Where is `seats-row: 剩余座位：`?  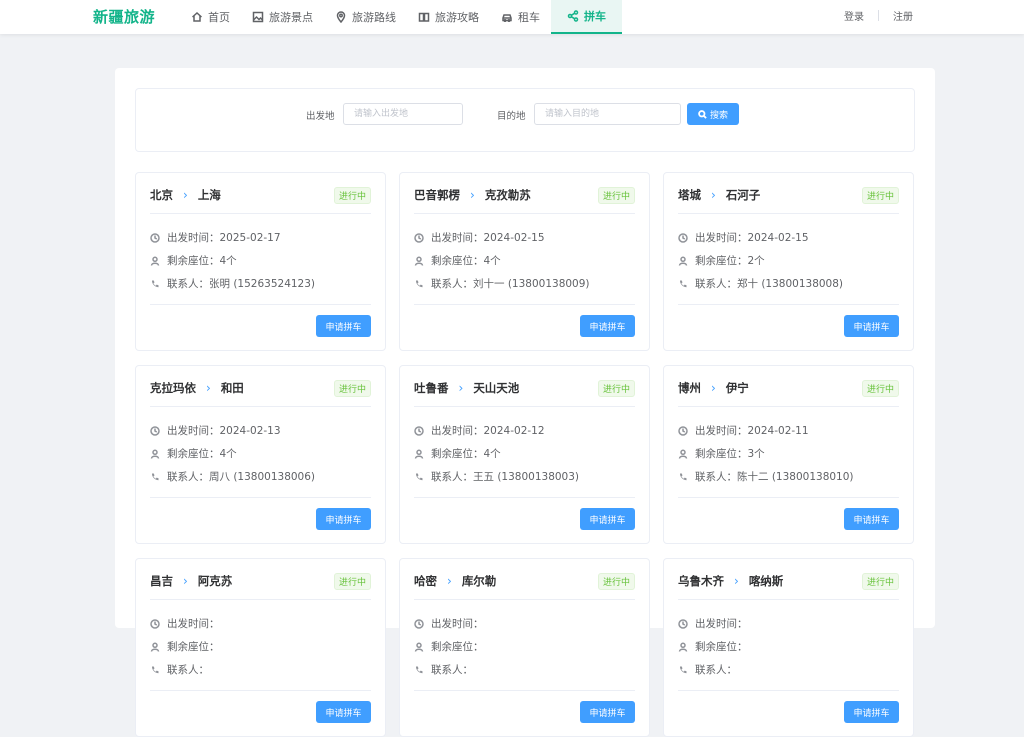
seats-row: 剩余座位： is located at coordinates (713, 646).